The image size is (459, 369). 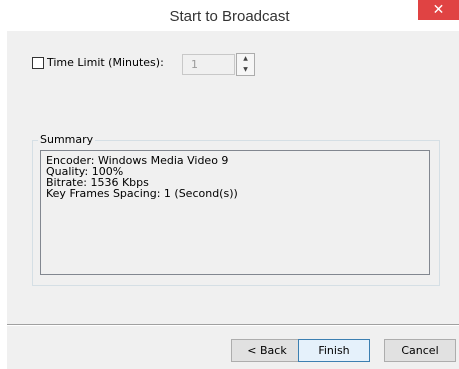 I want to click on close-button: ✕, so click(x=438, y=10).